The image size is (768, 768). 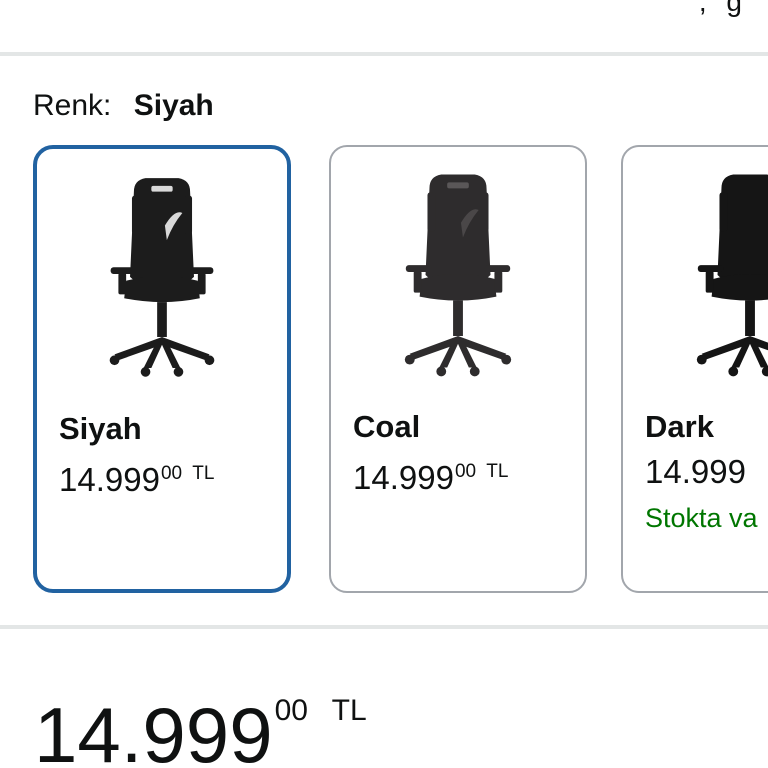 What do you see at coordinates (349, 710) in the screenshot?
I see `main-price-currency: TL` at bounding box center [349, 710].